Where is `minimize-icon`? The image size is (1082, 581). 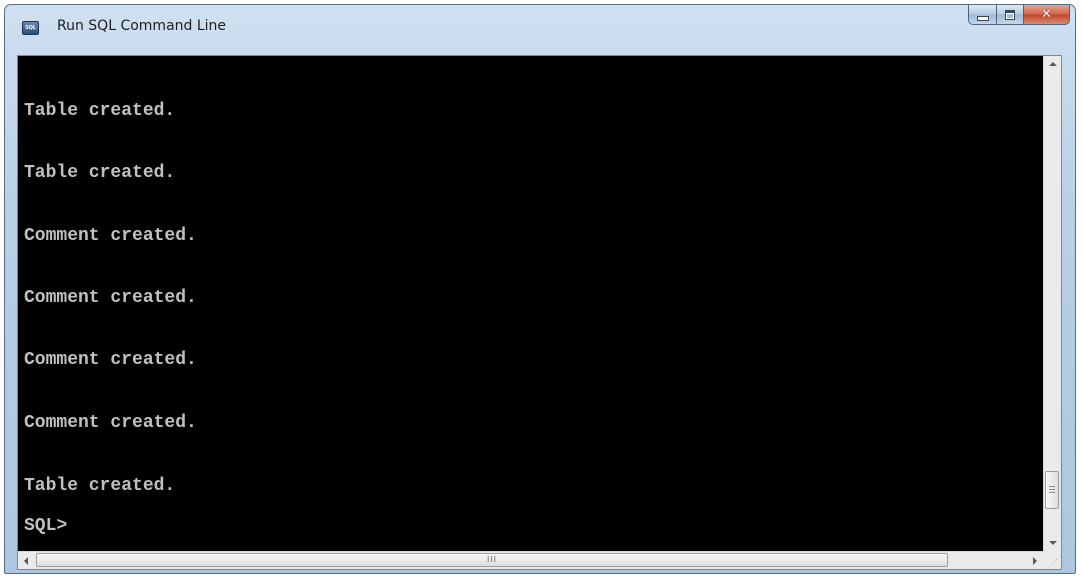
minimize-icon is located at coordinates (982, 18).